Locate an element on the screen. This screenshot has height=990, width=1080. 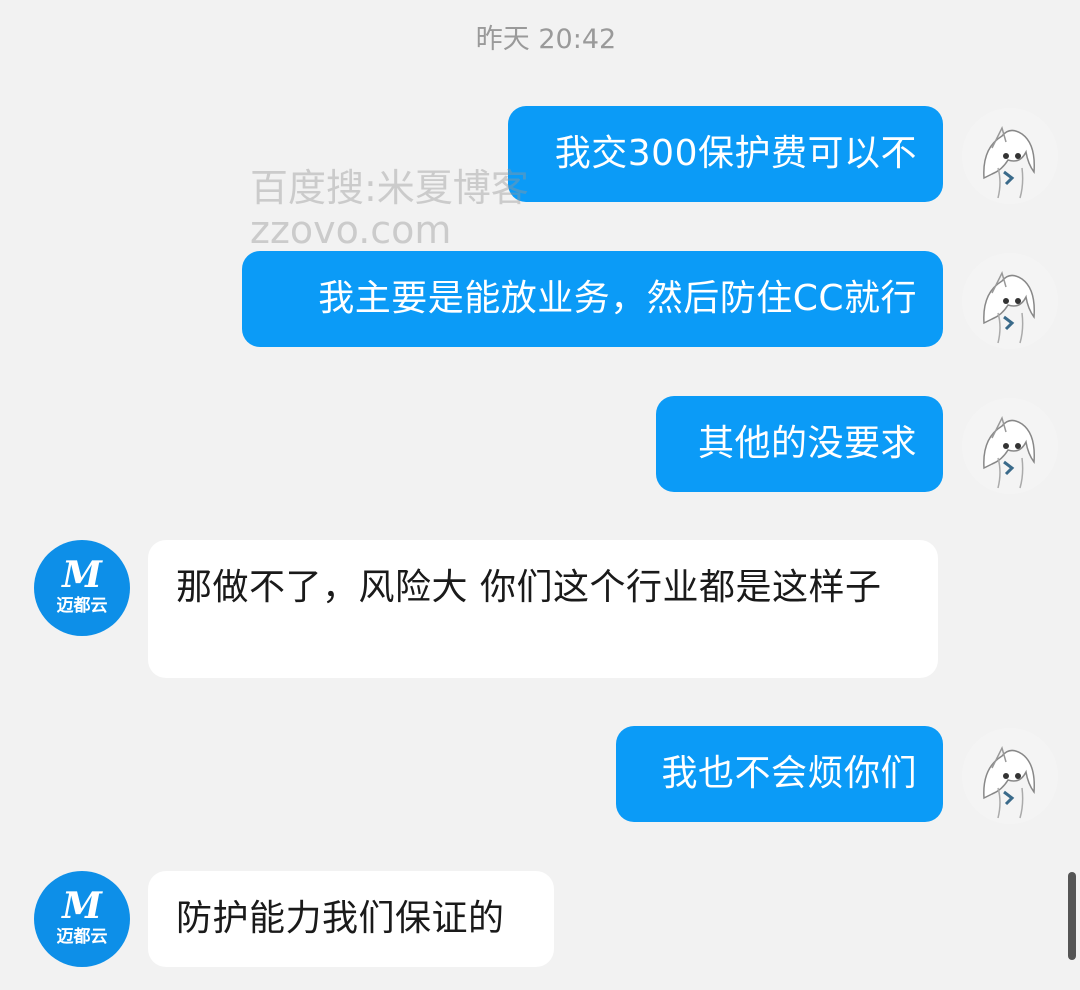
message-text: 防护能力我们保证的 is located at coordinates (340, 918).